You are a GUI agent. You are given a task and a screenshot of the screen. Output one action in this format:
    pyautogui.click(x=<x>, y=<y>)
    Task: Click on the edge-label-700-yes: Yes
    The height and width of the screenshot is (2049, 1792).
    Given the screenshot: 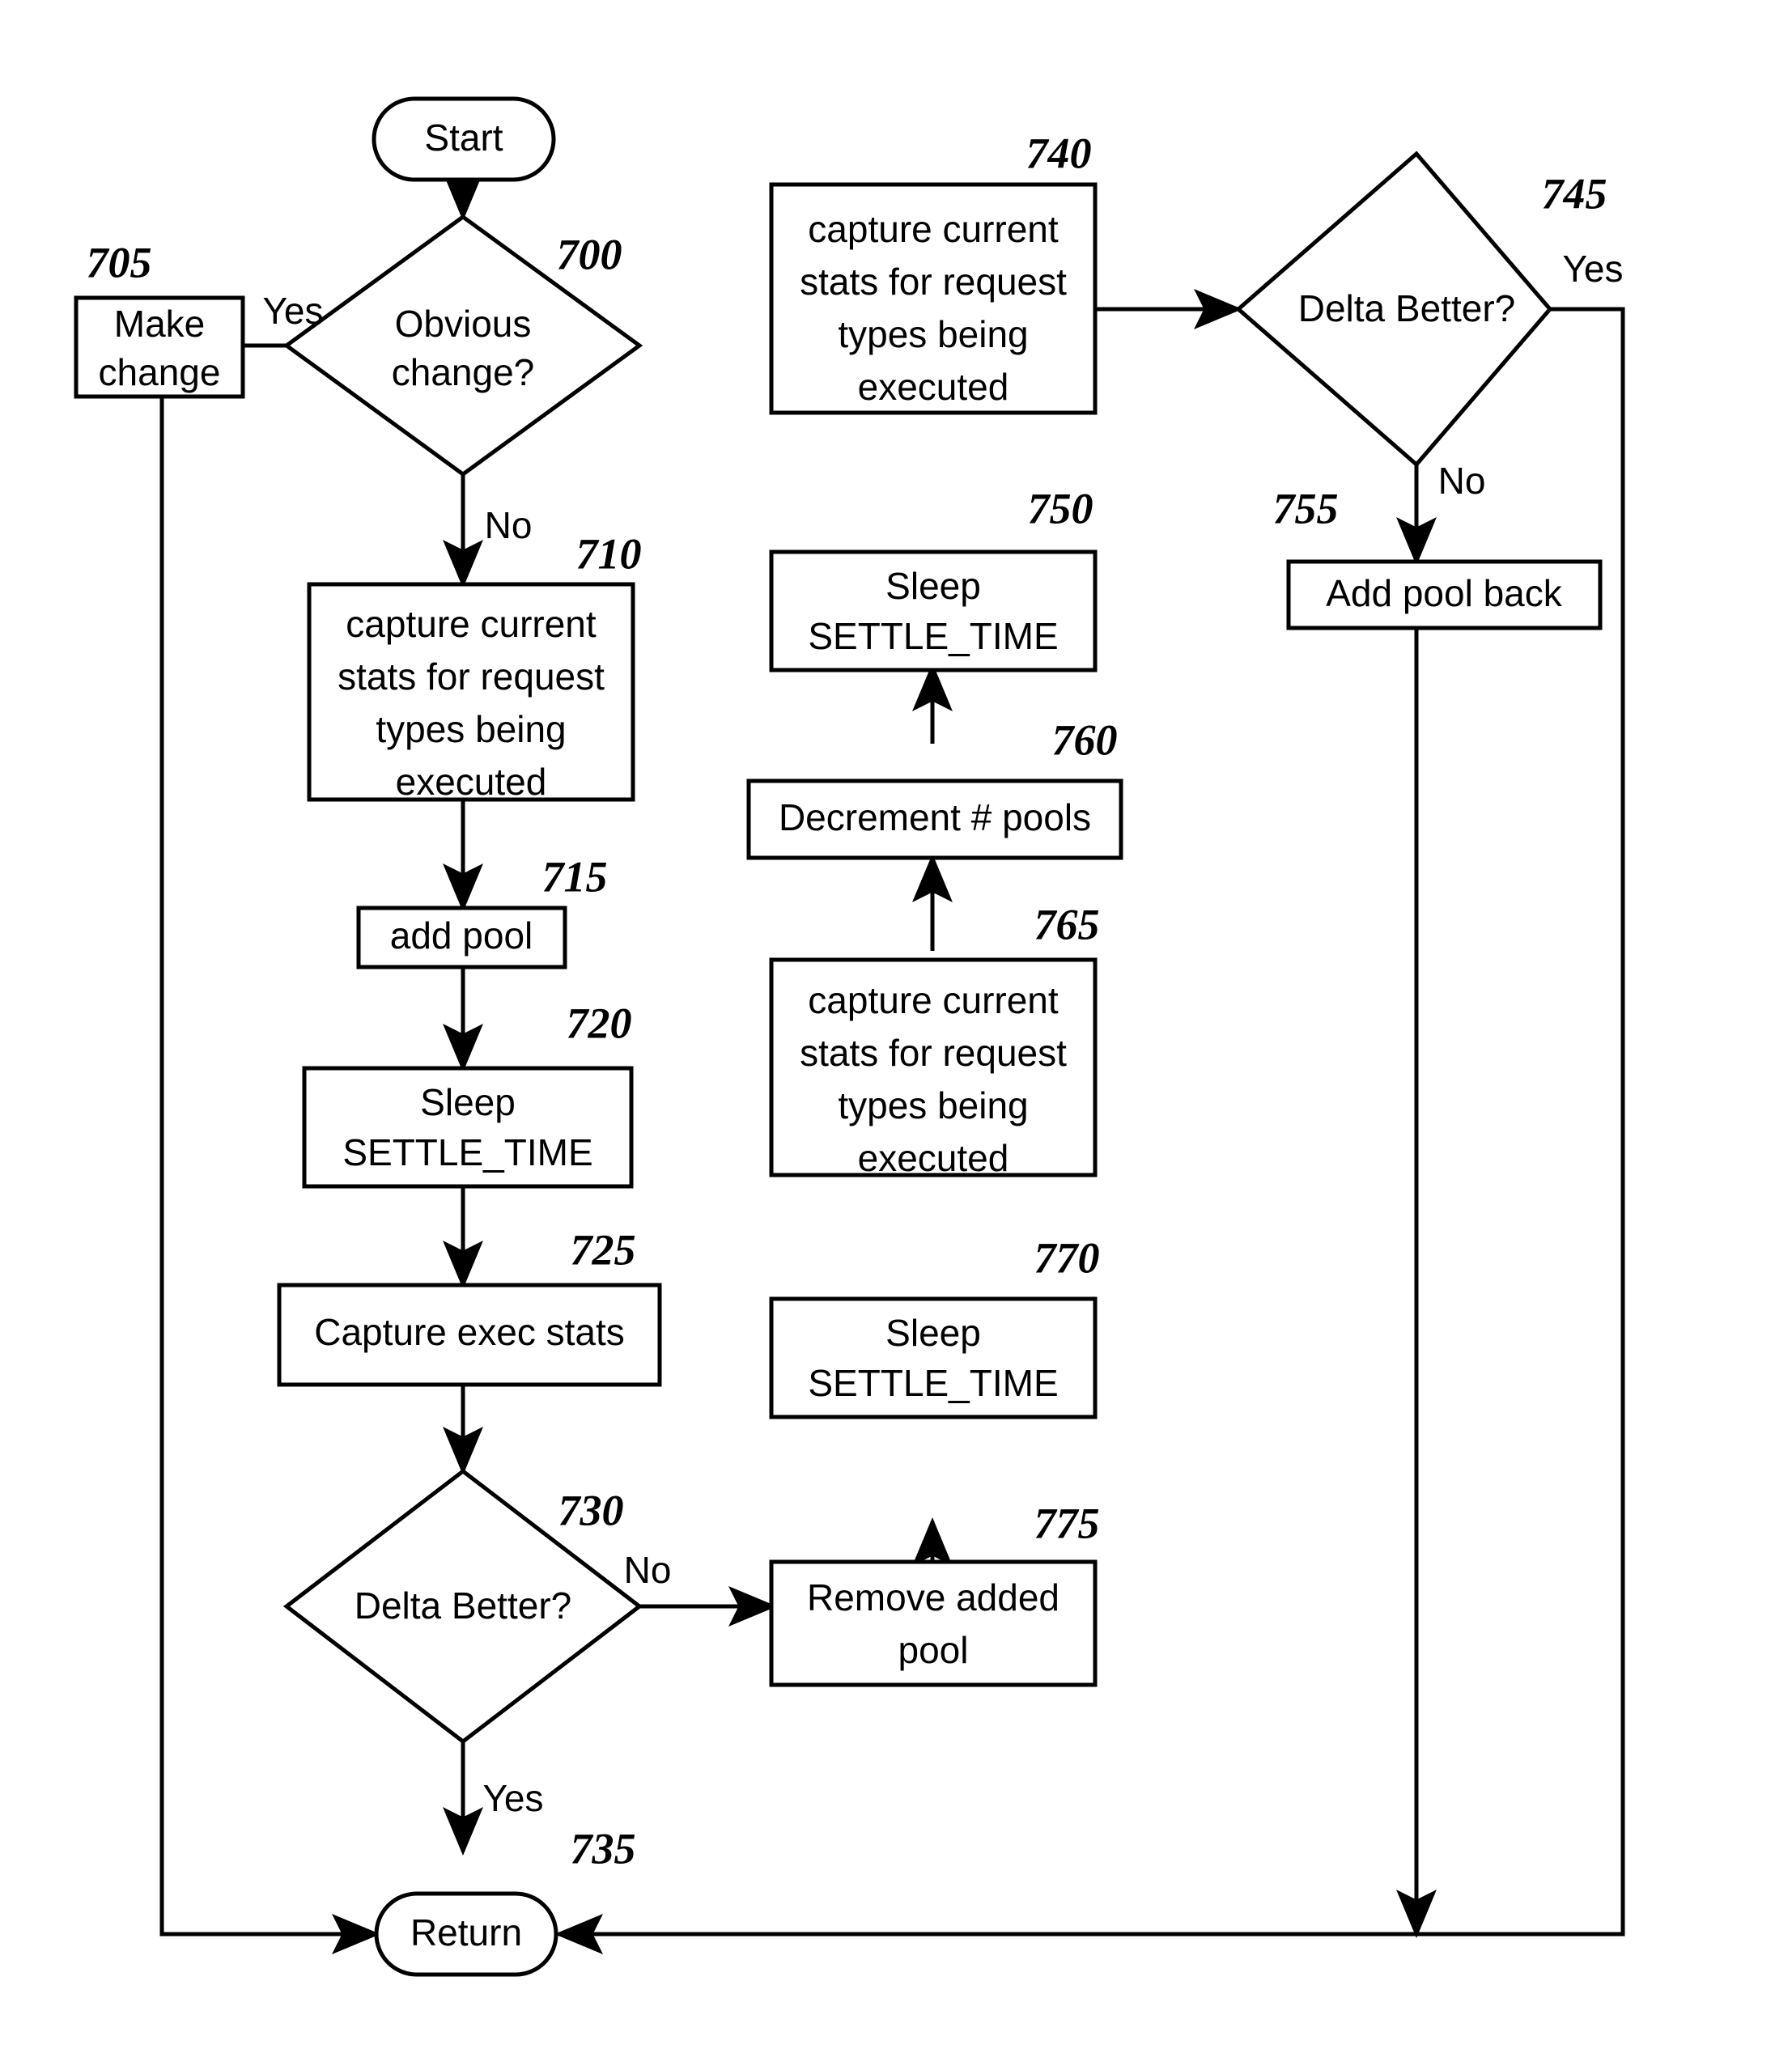 What is the action you would take?
    pyautogui.click(x=292, y=311)
    